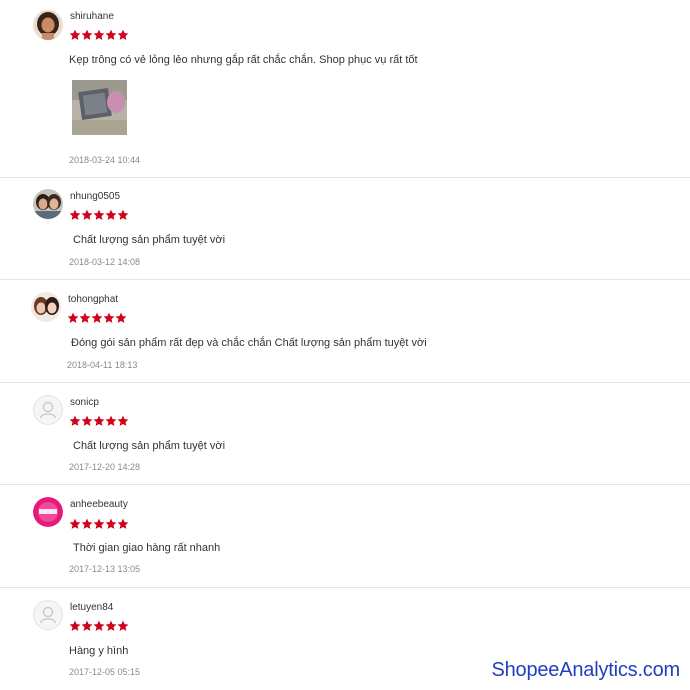 The image size is (690, 690). What do you see at coordinates (105, 467) in the screenshot?
I see `review-timestamp: 2017-12-20 14:28` at bounding box center [105, 467].